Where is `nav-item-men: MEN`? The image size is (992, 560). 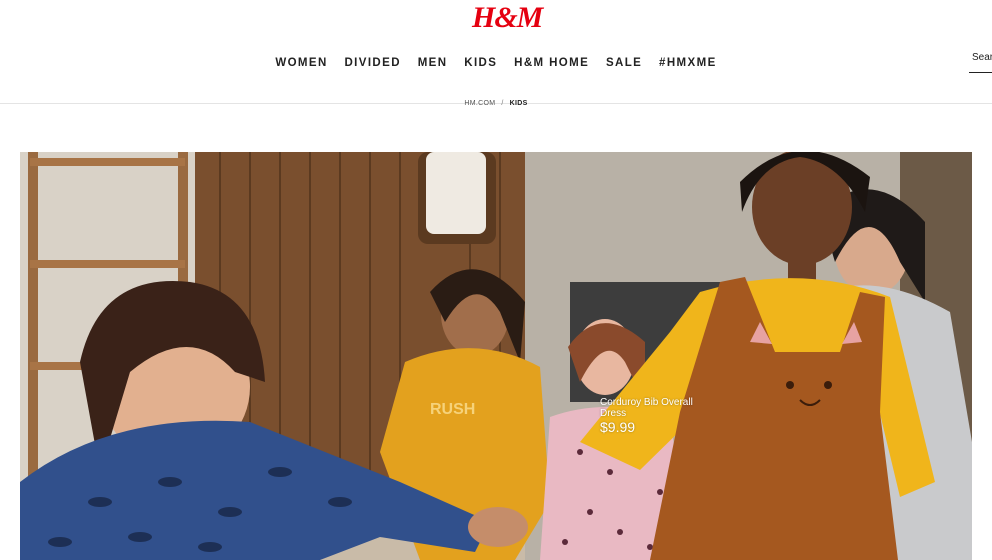 nav-item-men: MEN is located at coordinates (432, 63).